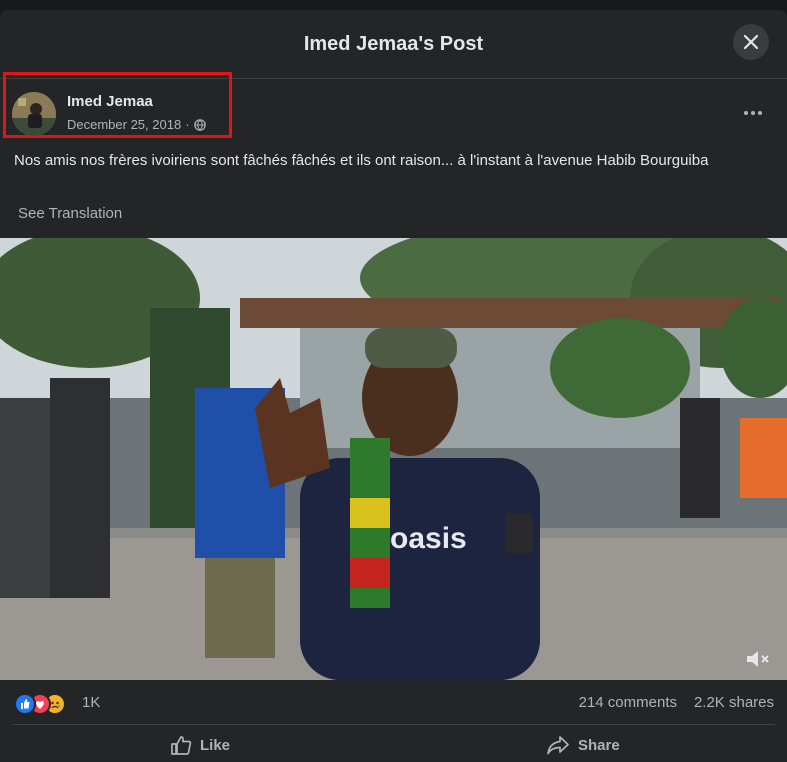 Image resolution: width=787 pixels, height=762 pixels. I want to click on post-author-row: Imed Jemaa December 25, 2018 ·, so click(393, 108).